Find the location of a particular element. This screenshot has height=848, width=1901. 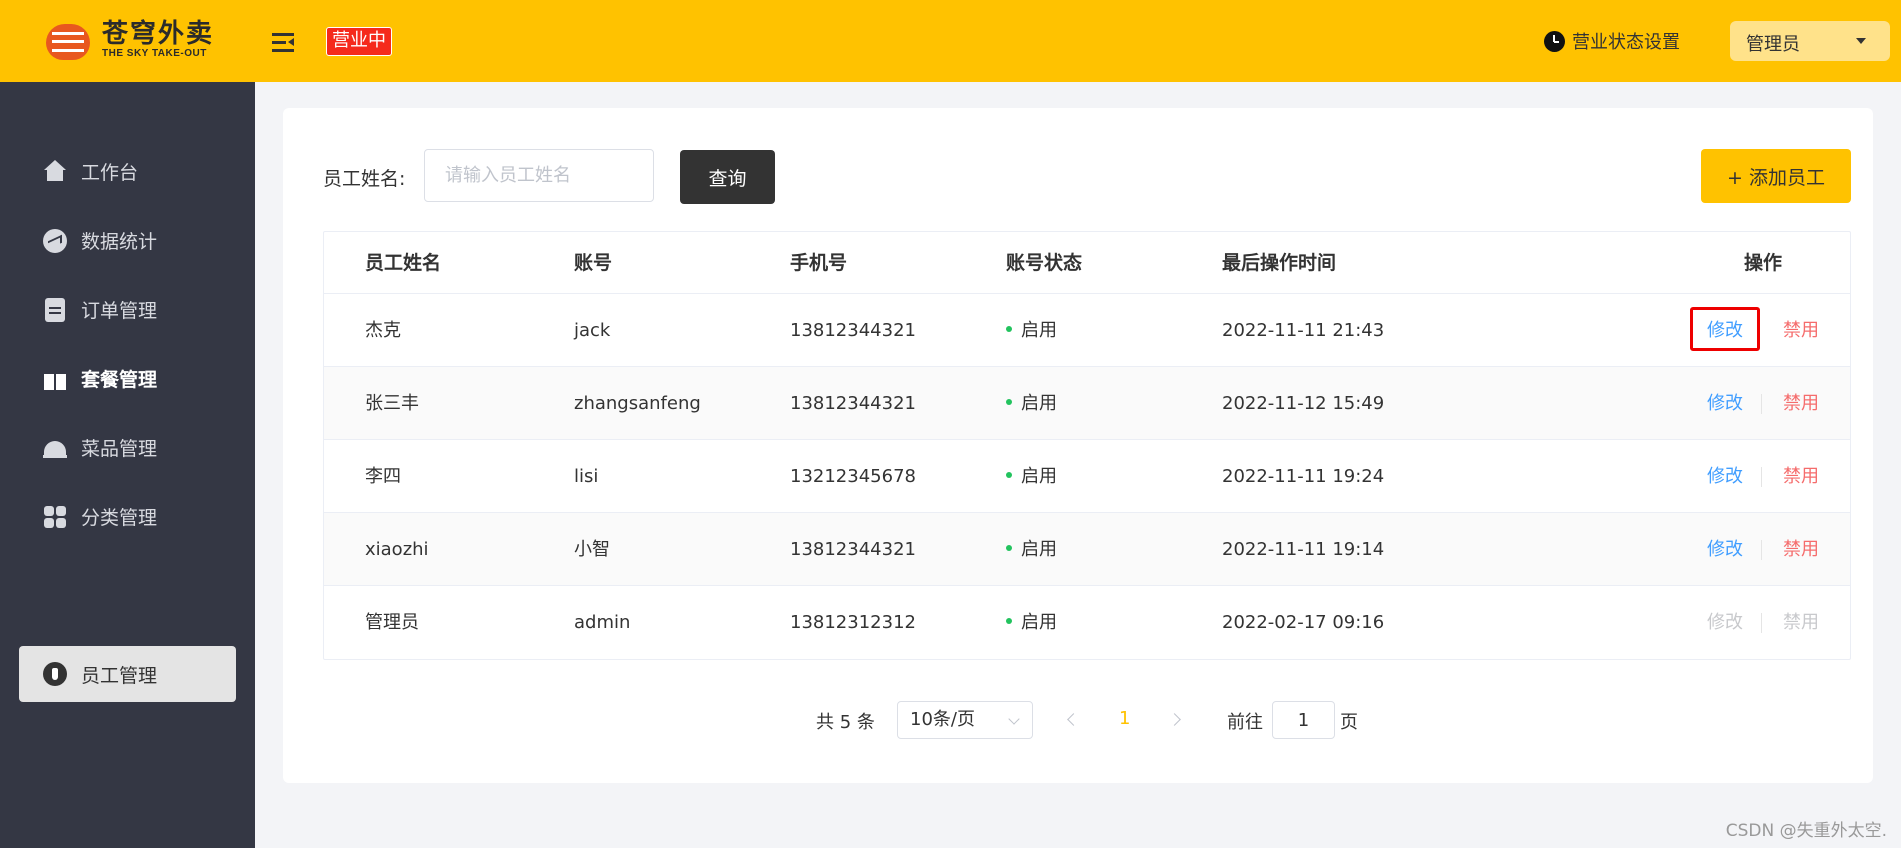

chevron-down-icon is located at coordinates (1014, 719).